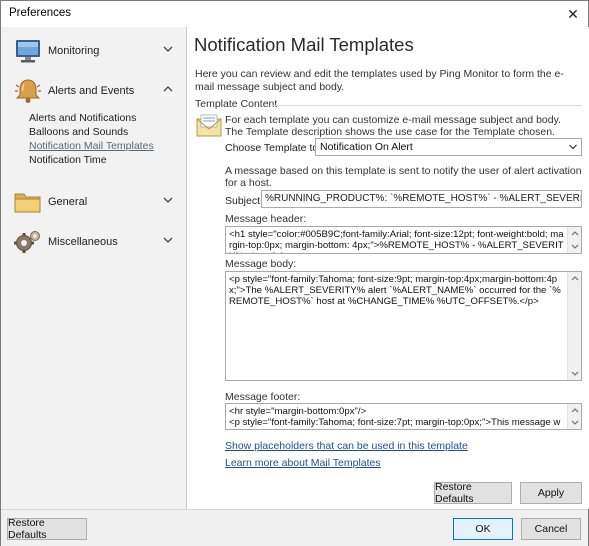 The height and width of the screenshot is (546, 589). What do you see at coordinates (448, 147) in the screenshot?
I see `template-select: Notification On Alert` at bounding box center [448, 147].